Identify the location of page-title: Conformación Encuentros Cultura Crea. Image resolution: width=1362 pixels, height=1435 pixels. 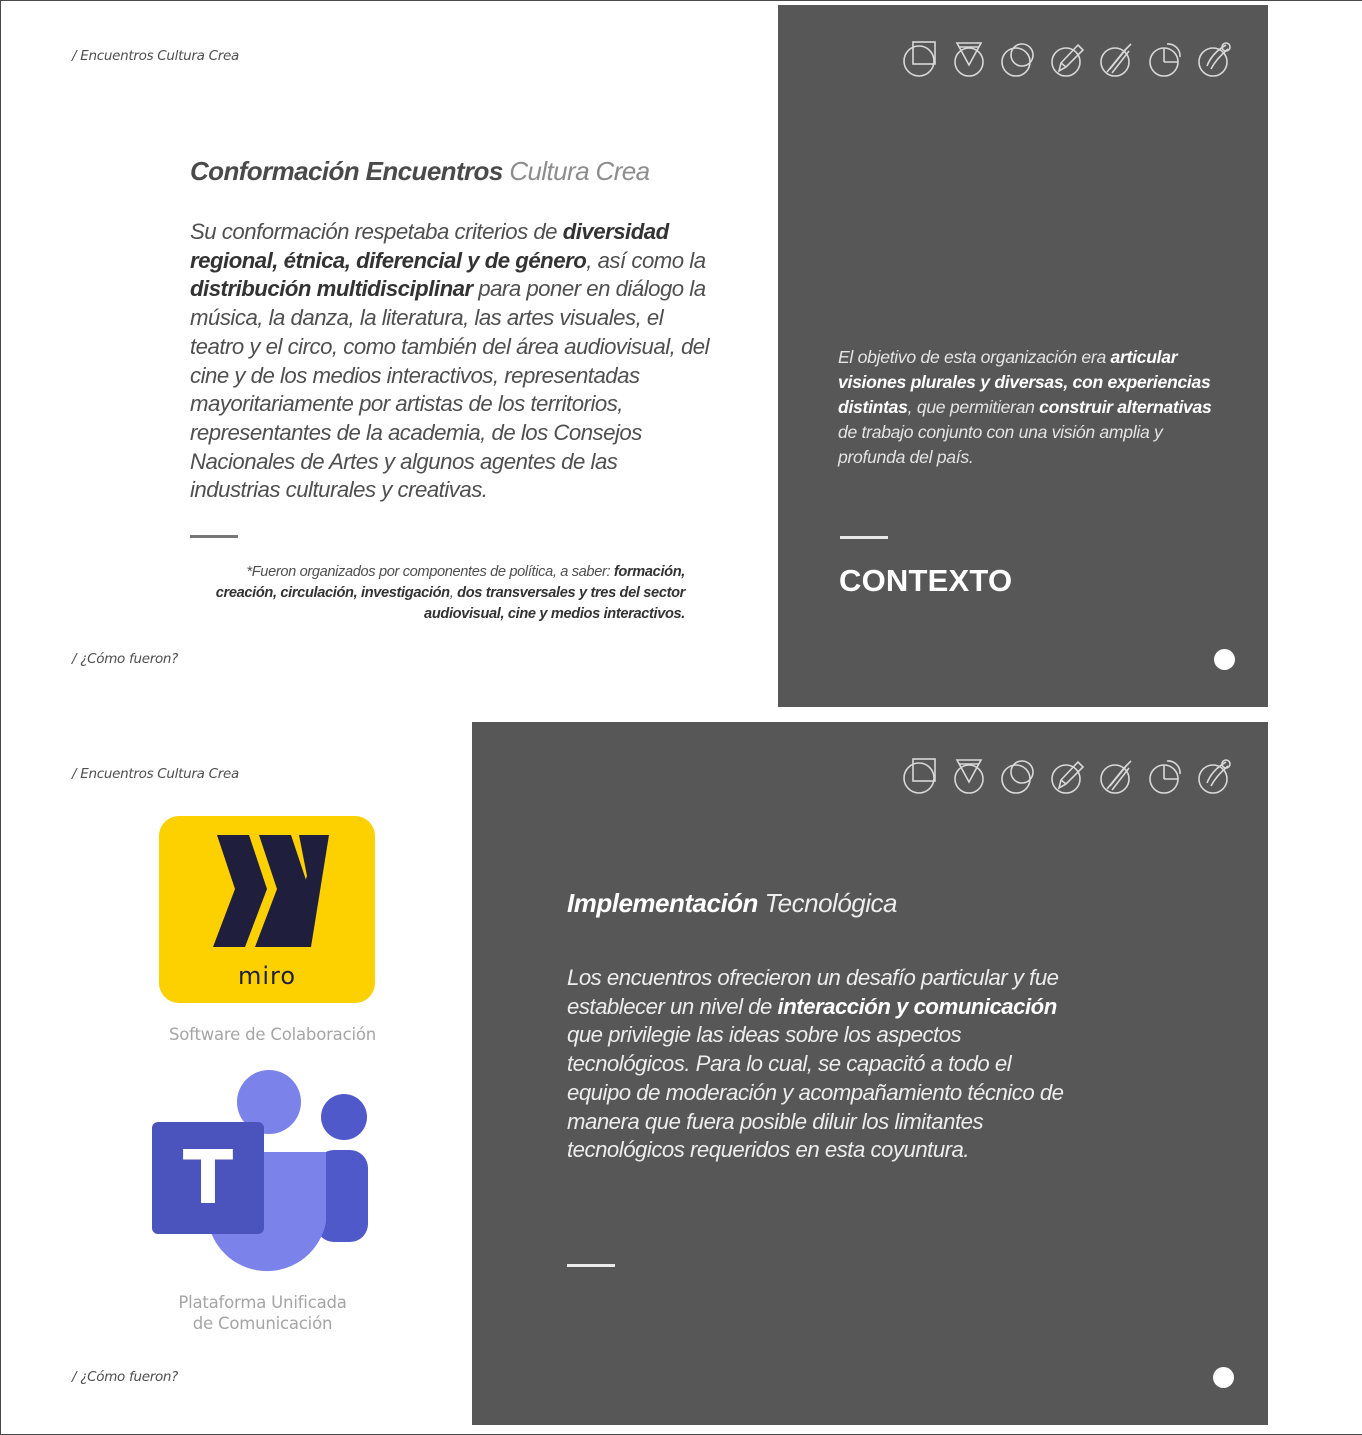
(420, 171).